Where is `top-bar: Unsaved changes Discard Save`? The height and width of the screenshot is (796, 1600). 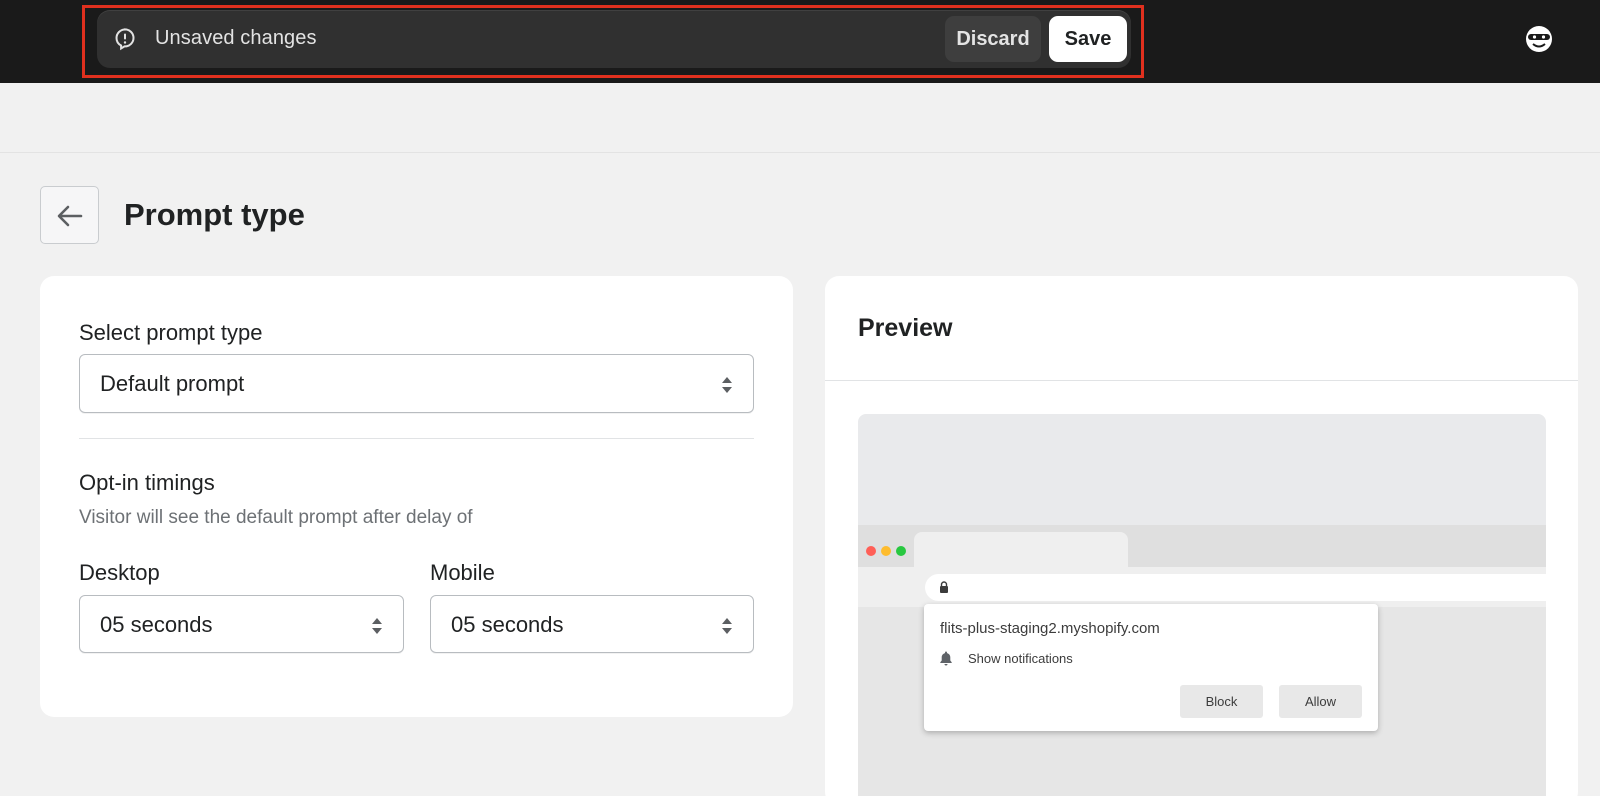
top-bar: Unsaved changes Discard Save is located at coordinates (800, 41).